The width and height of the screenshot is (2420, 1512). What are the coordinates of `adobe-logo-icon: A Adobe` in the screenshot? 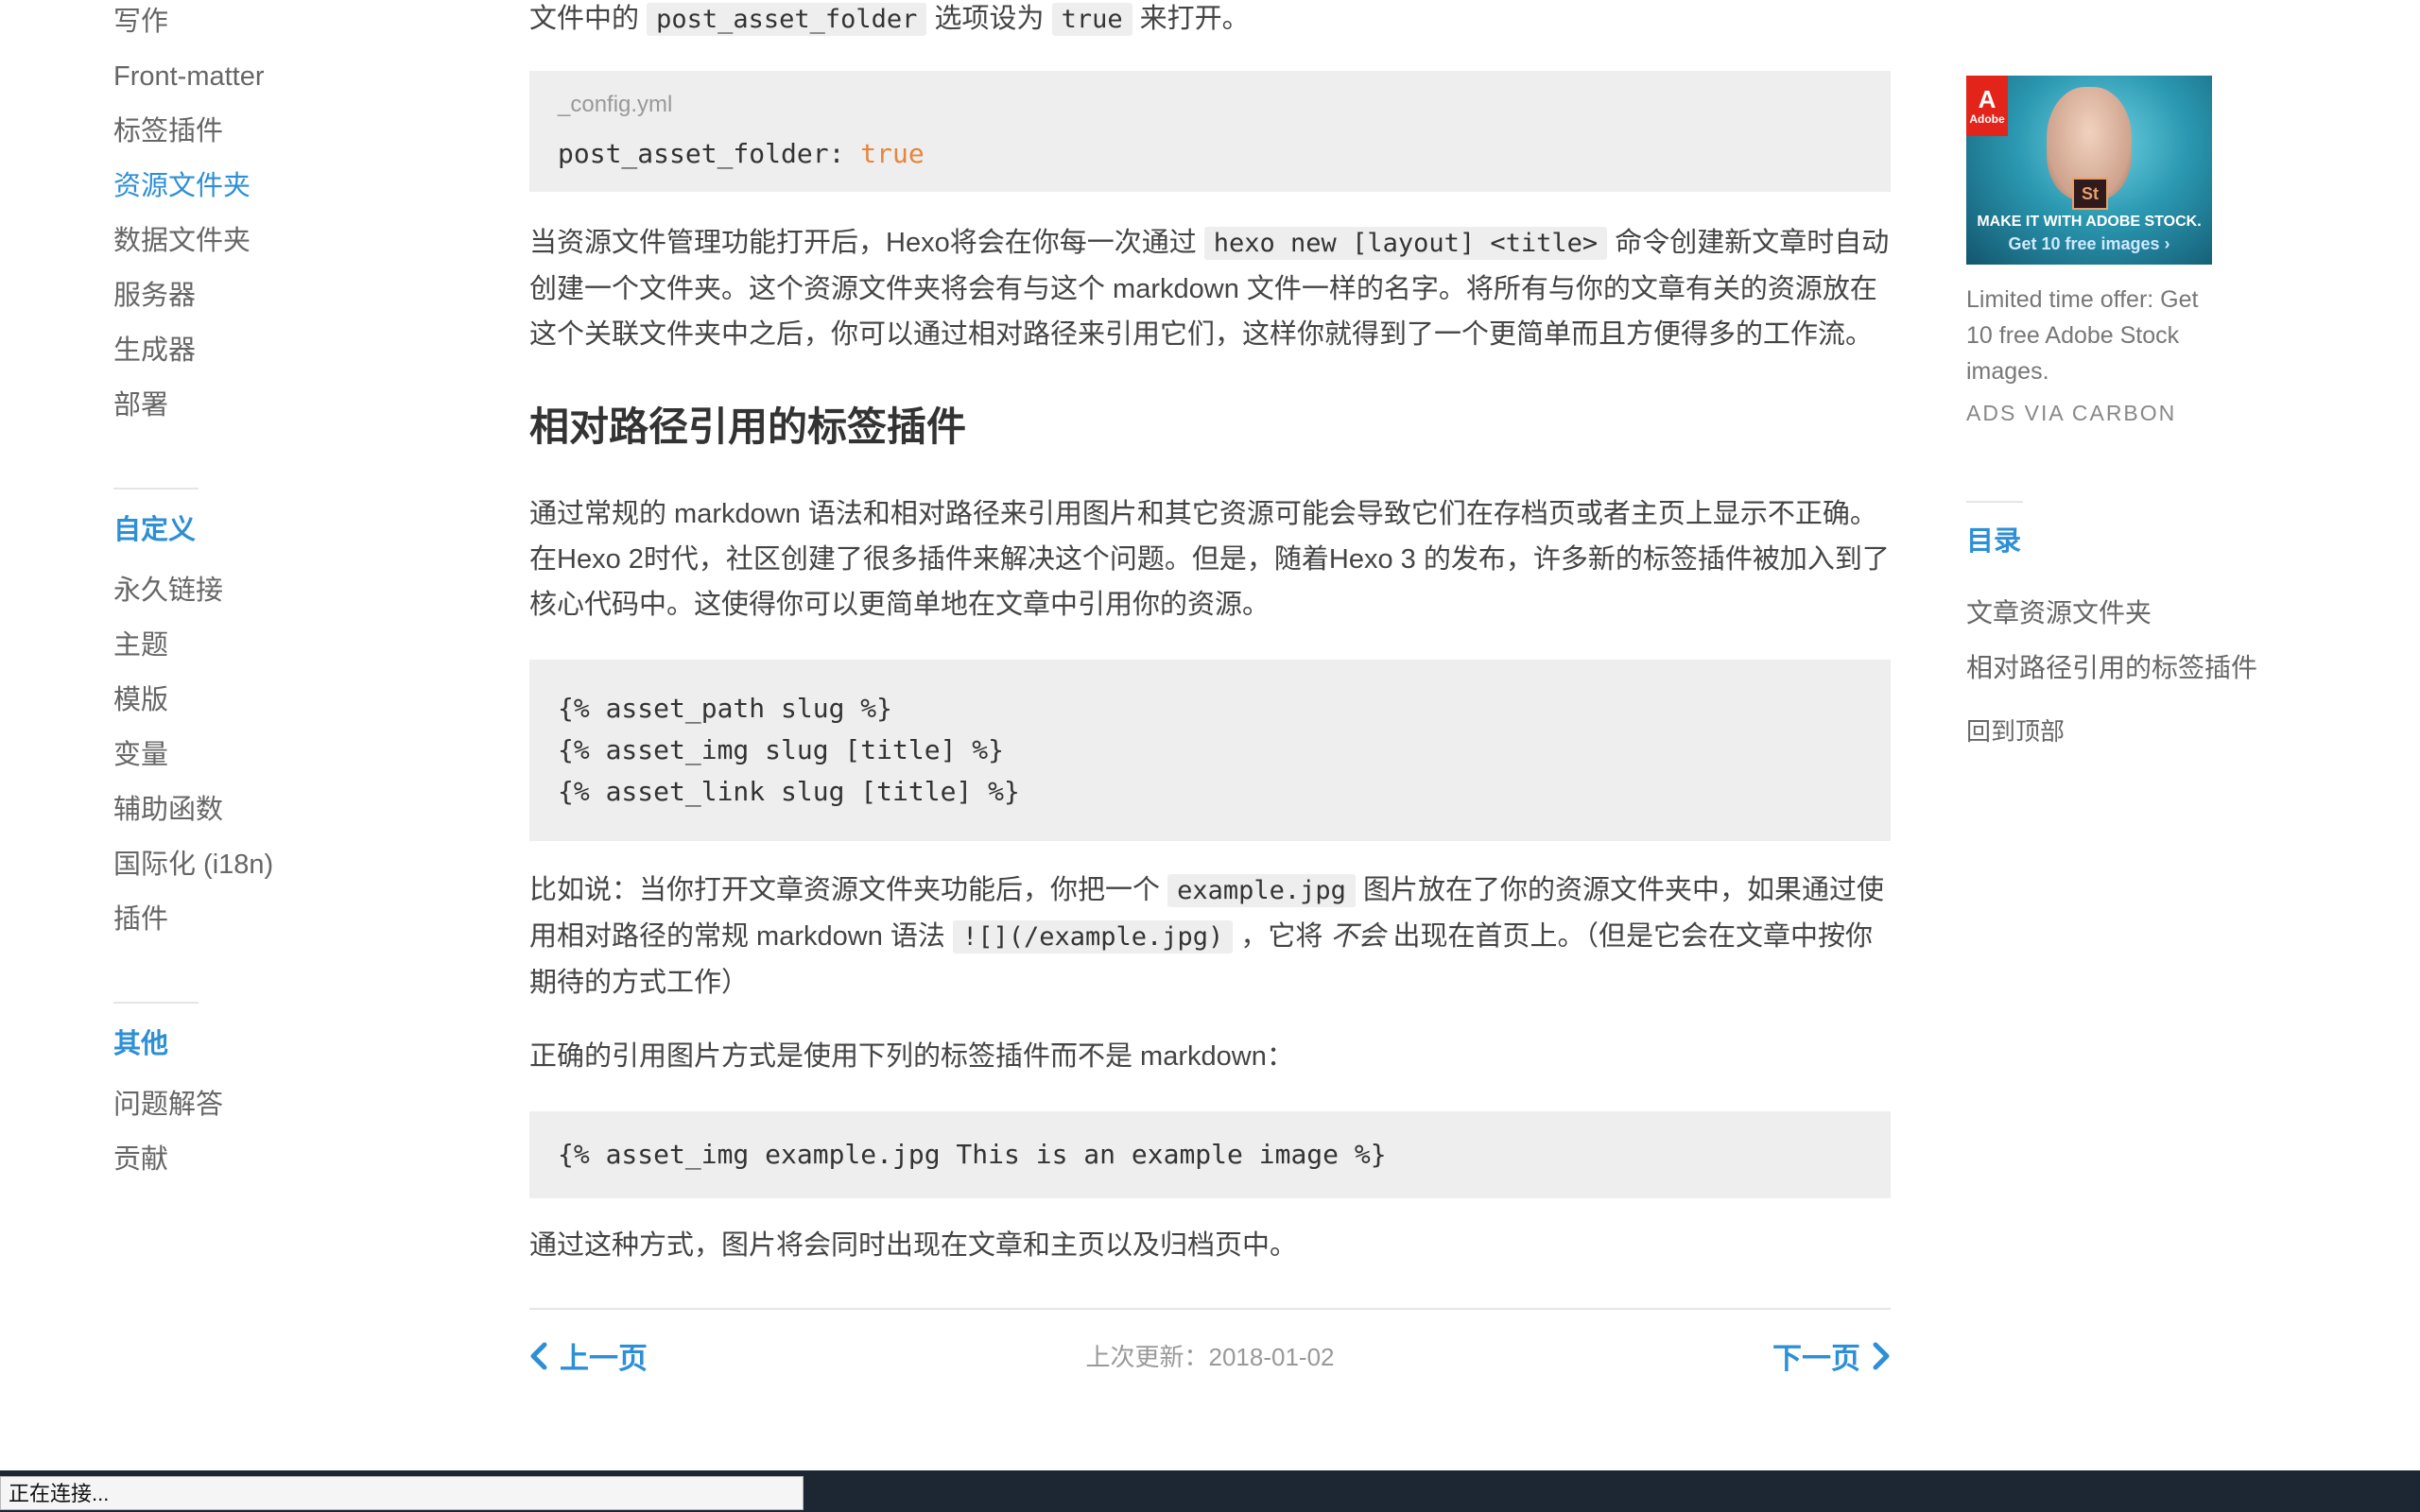 It's located at (1987, 106).